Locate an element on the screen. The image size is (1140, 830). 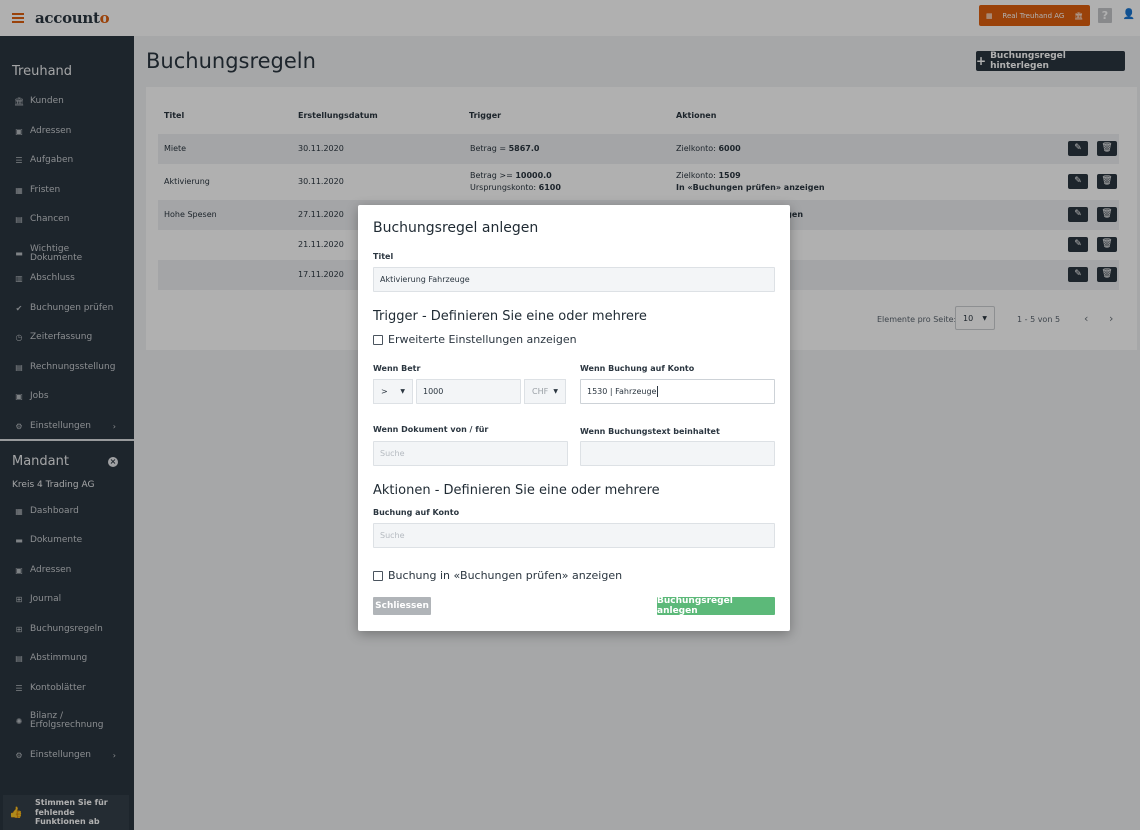
account-input-value: 1530 | Fahrzeuge is located at coordinates (622, 391).